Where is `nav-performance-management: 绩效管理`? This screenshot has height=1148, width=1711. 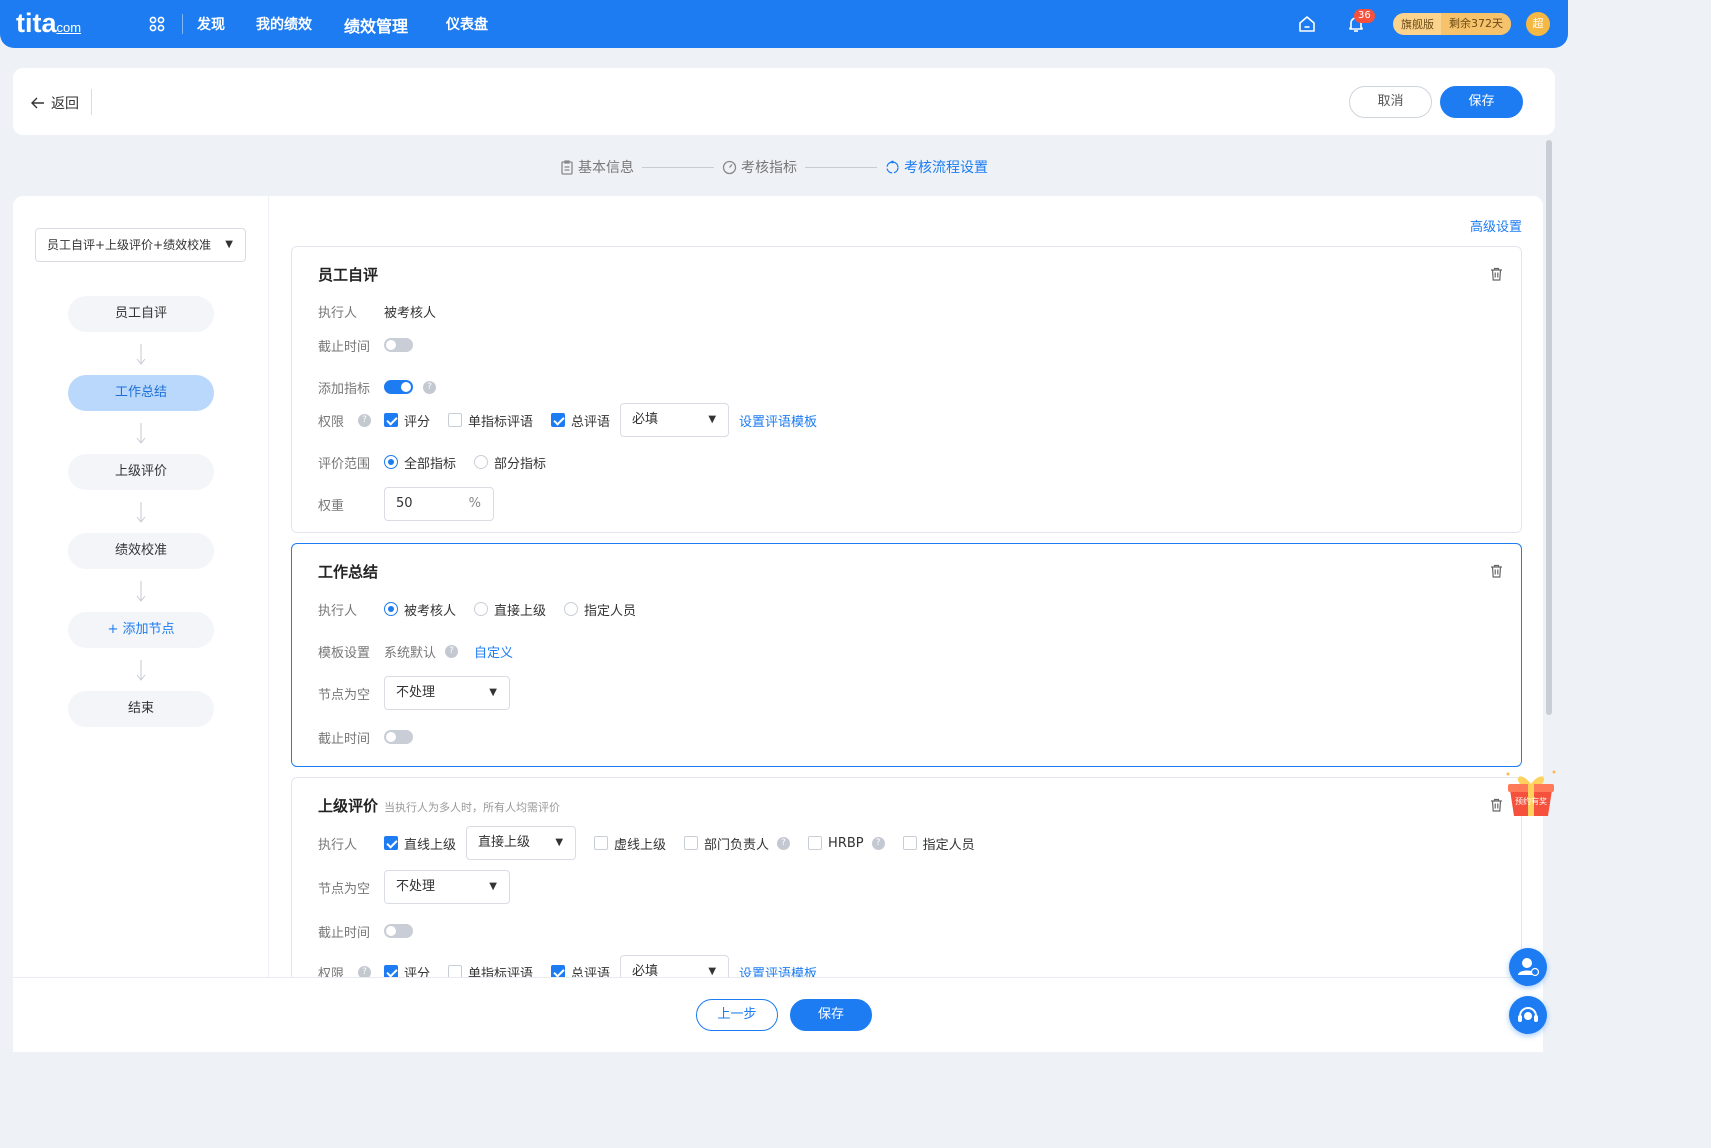 nav-performance-management: 绩效管理 is located at coordinates (376, 25).